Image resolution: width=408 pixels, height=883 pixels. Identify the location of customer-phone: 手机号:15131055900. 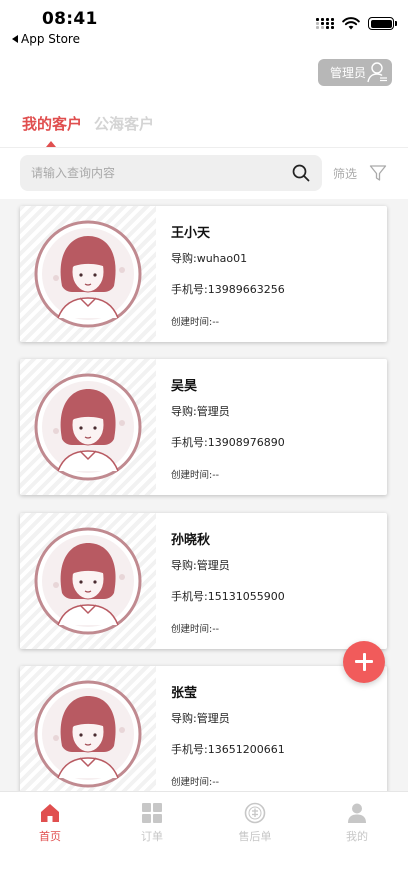
(228, 596).